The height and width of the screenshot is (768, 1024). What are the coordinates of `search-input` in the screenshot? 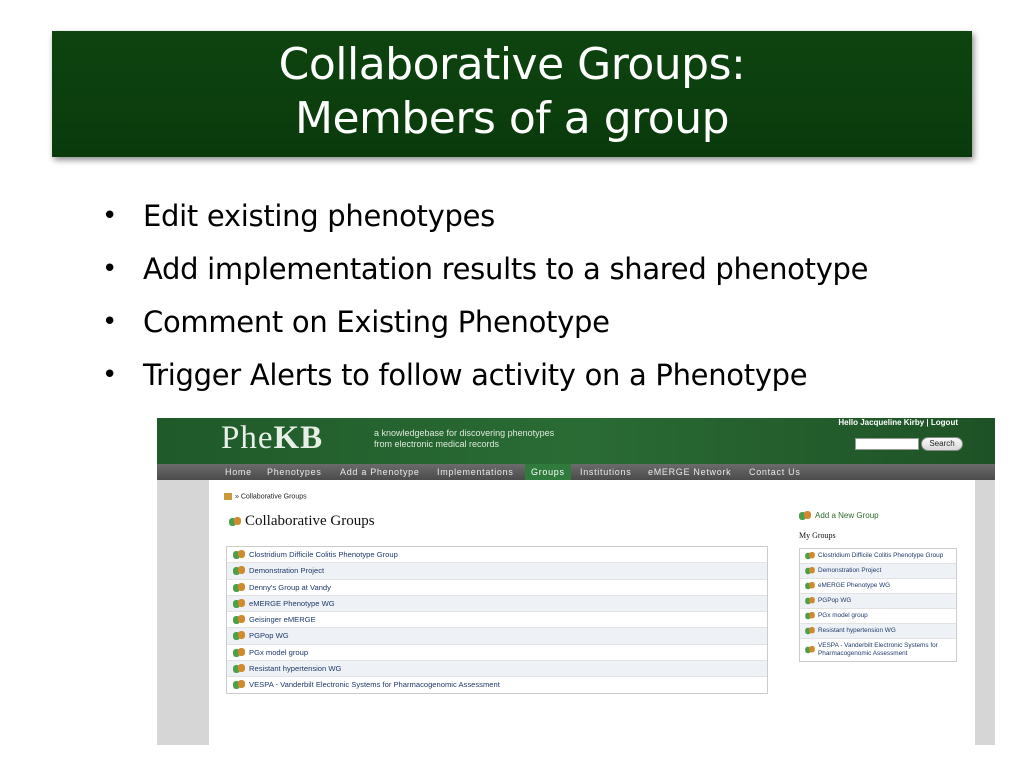 It's located at (887, 444).